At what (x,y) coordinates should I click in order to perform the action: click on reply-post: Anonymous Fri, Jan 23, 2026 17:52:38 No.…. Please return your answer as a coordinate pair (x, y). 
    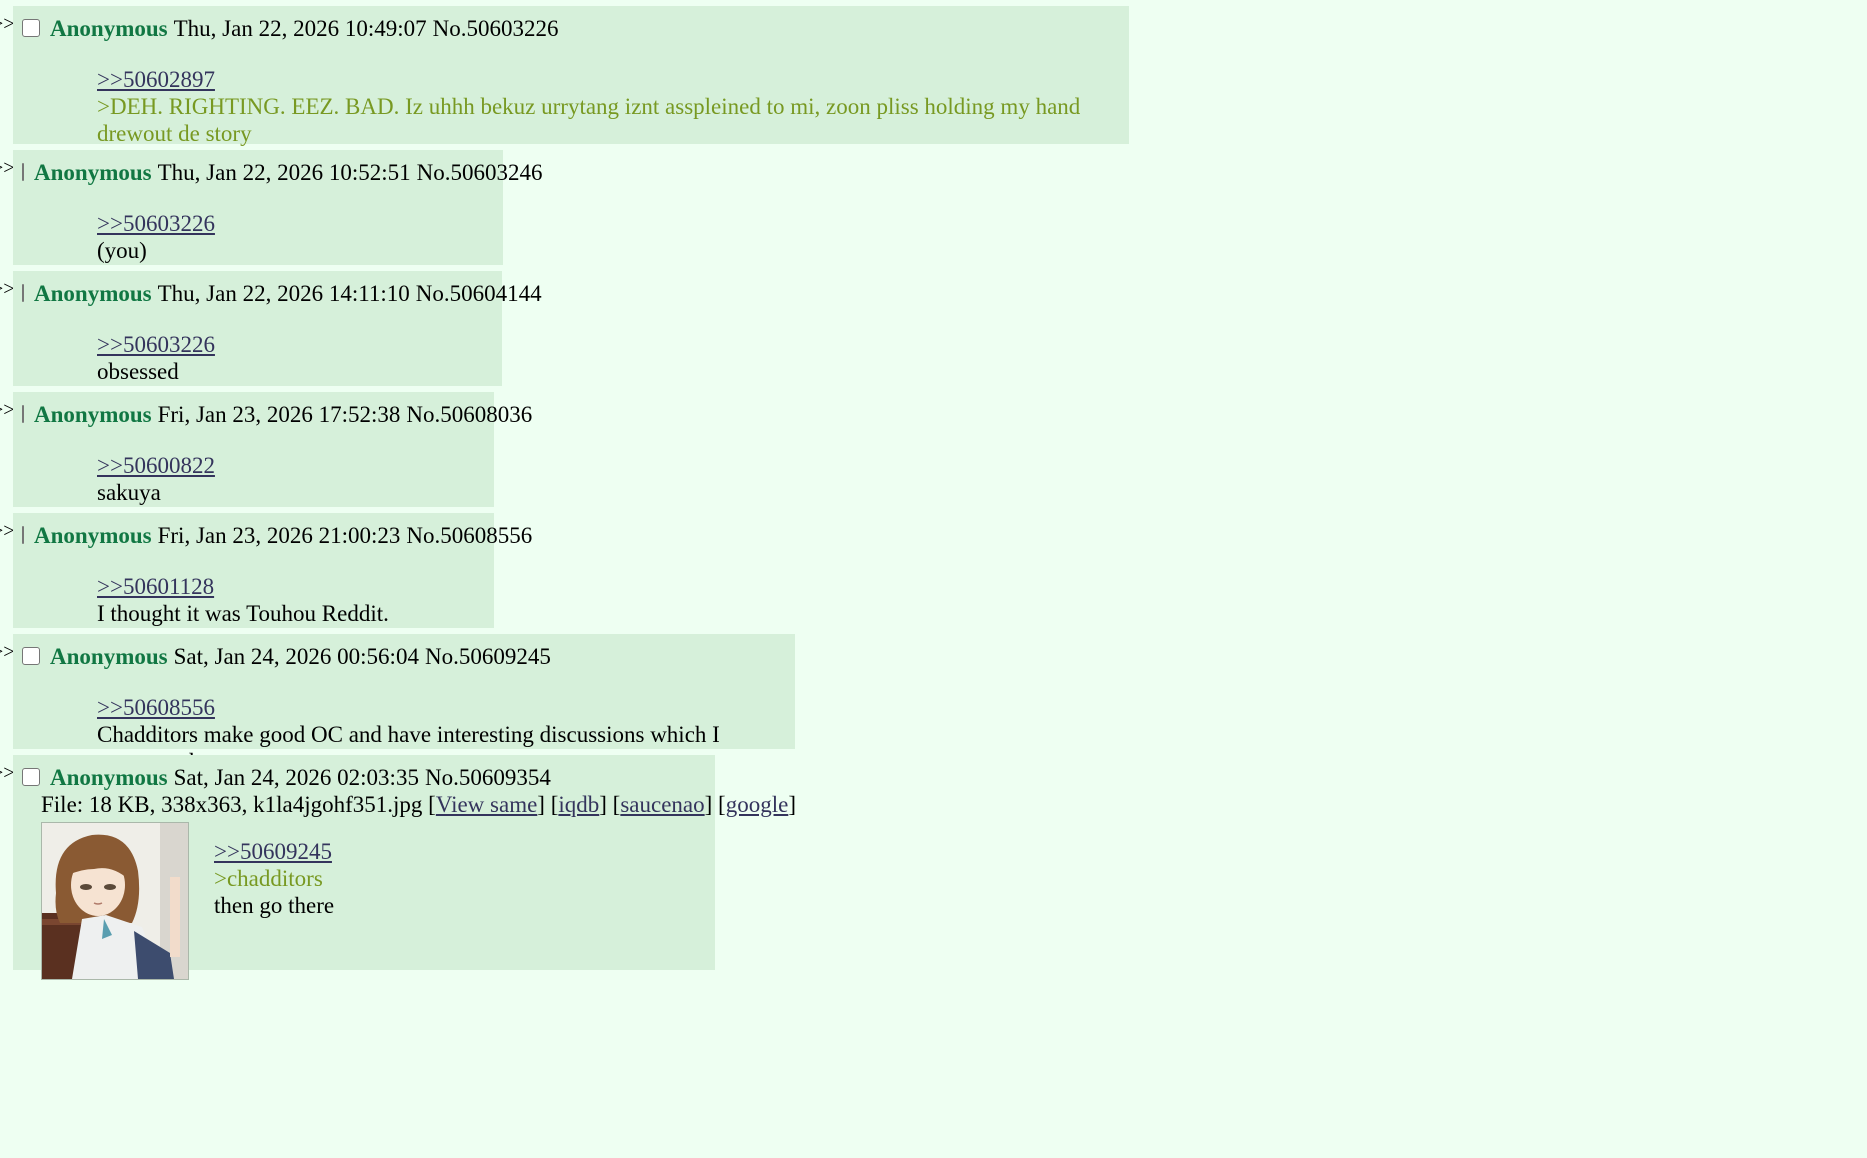
    Looking at the image, I should click on (272, 449).